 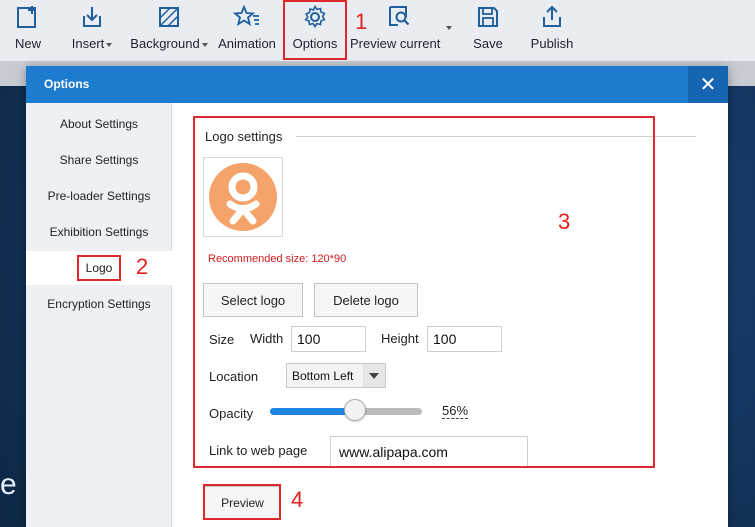 What do you see at coordinates (8, 484) in the screenshot?
I see `canvas-text-fragment: e` at bounding box center [8, 484].